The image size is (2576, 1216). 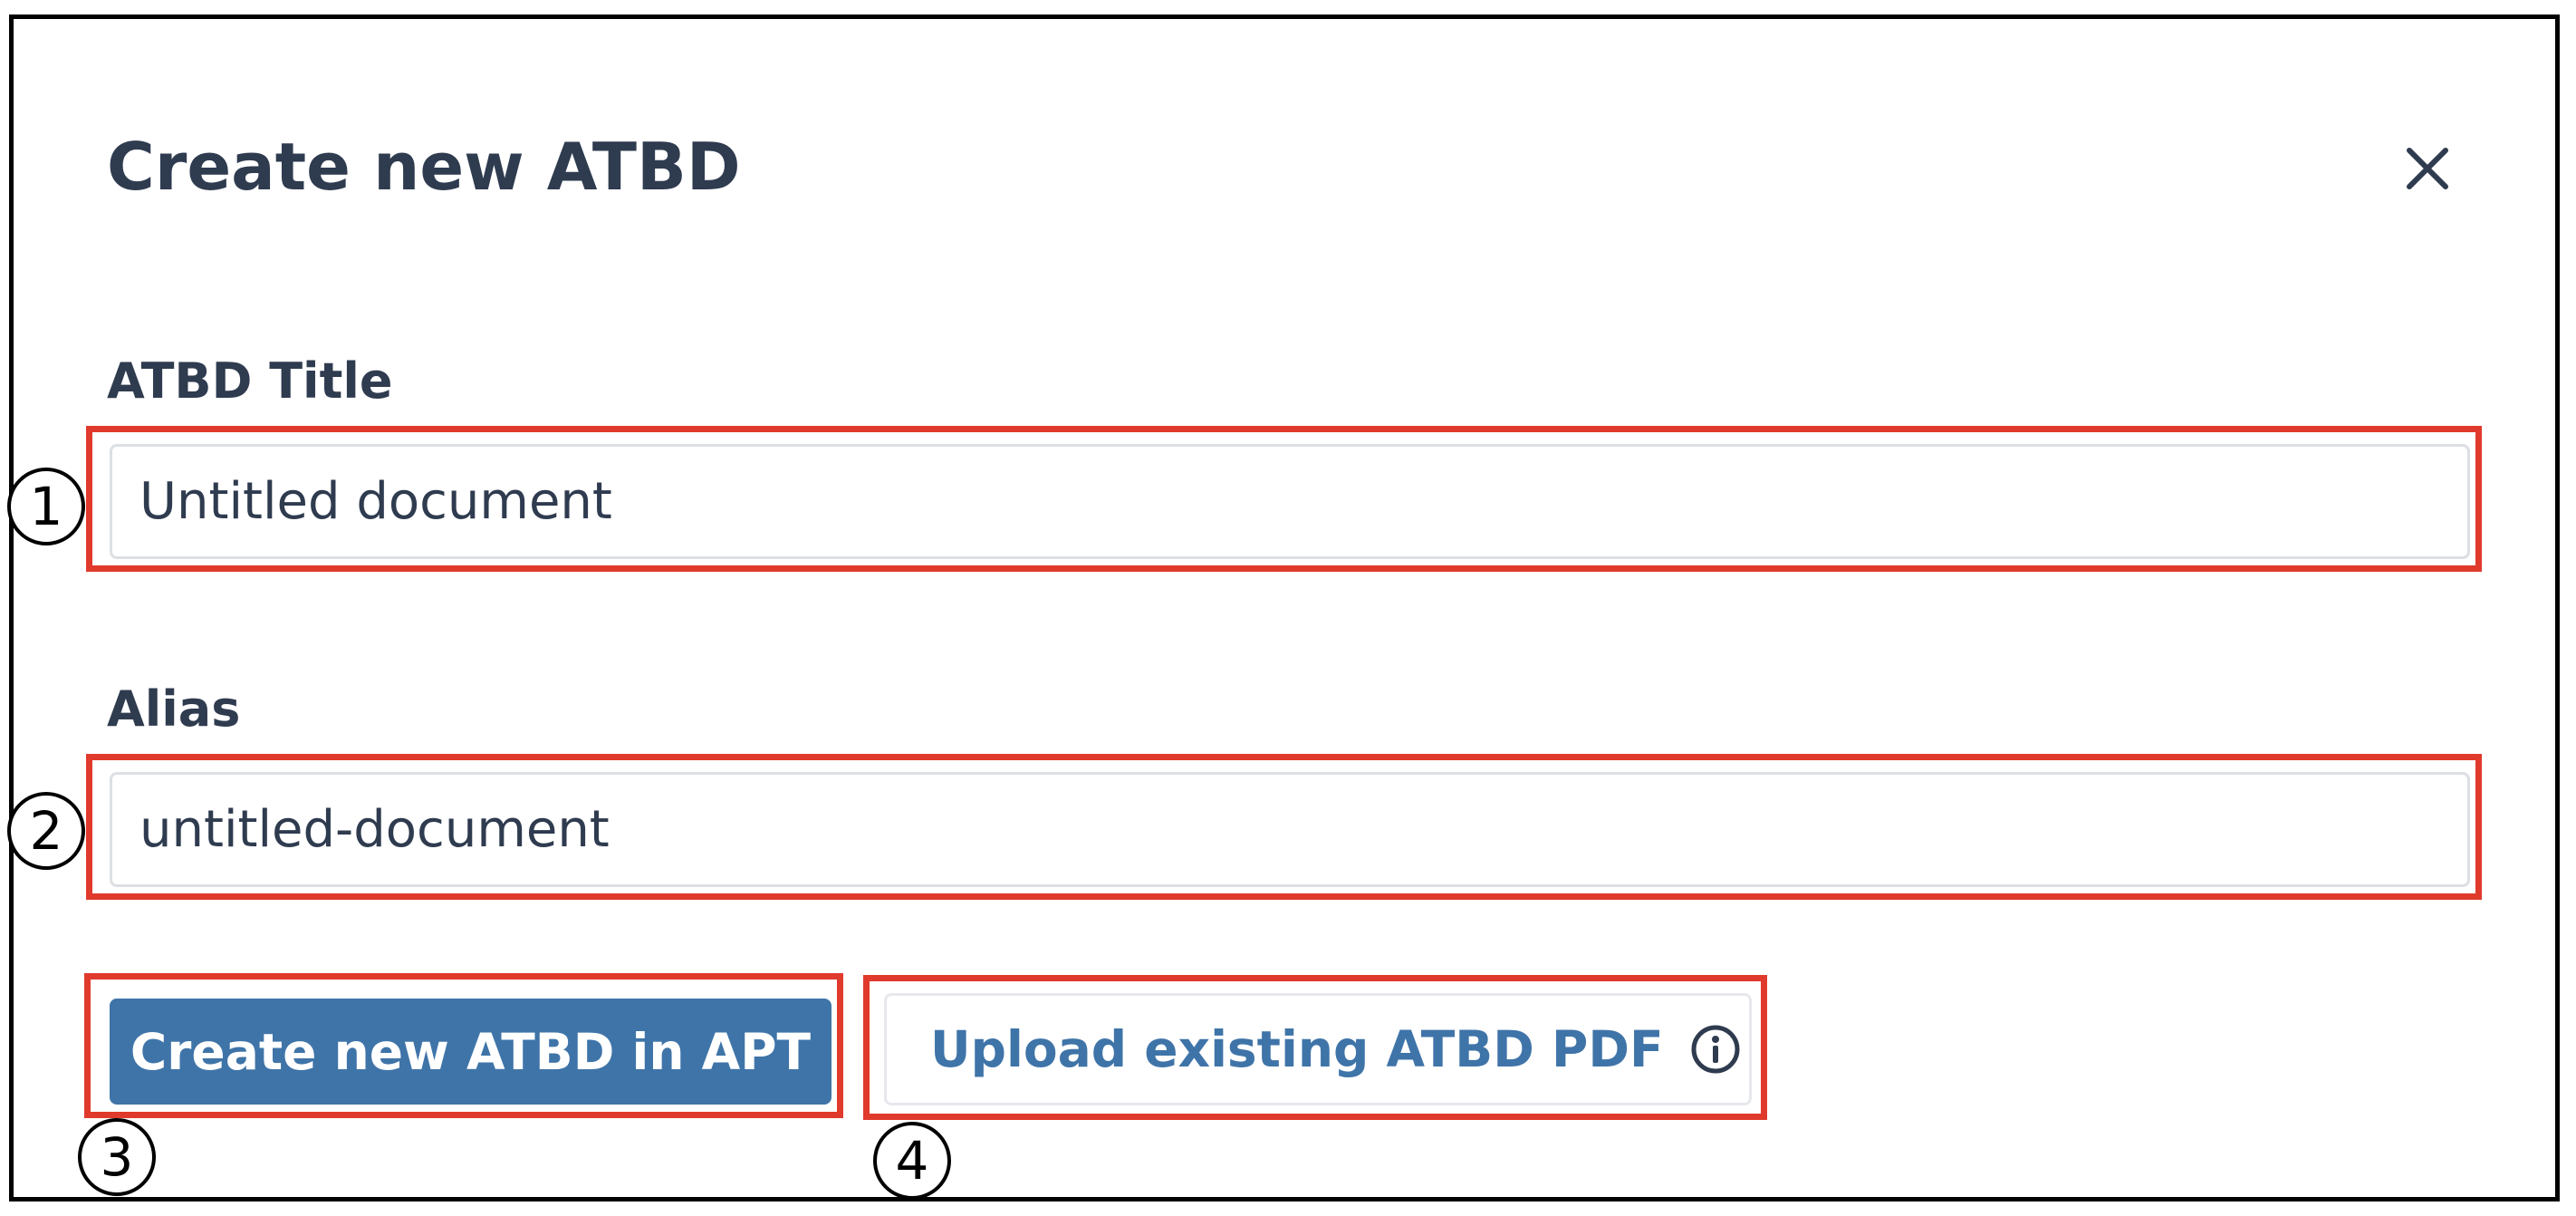 What do you see at coordinates (912, 1161) in the screenshot?
I see `callout-marker-4: 4` at bounding box center [912, 1161].